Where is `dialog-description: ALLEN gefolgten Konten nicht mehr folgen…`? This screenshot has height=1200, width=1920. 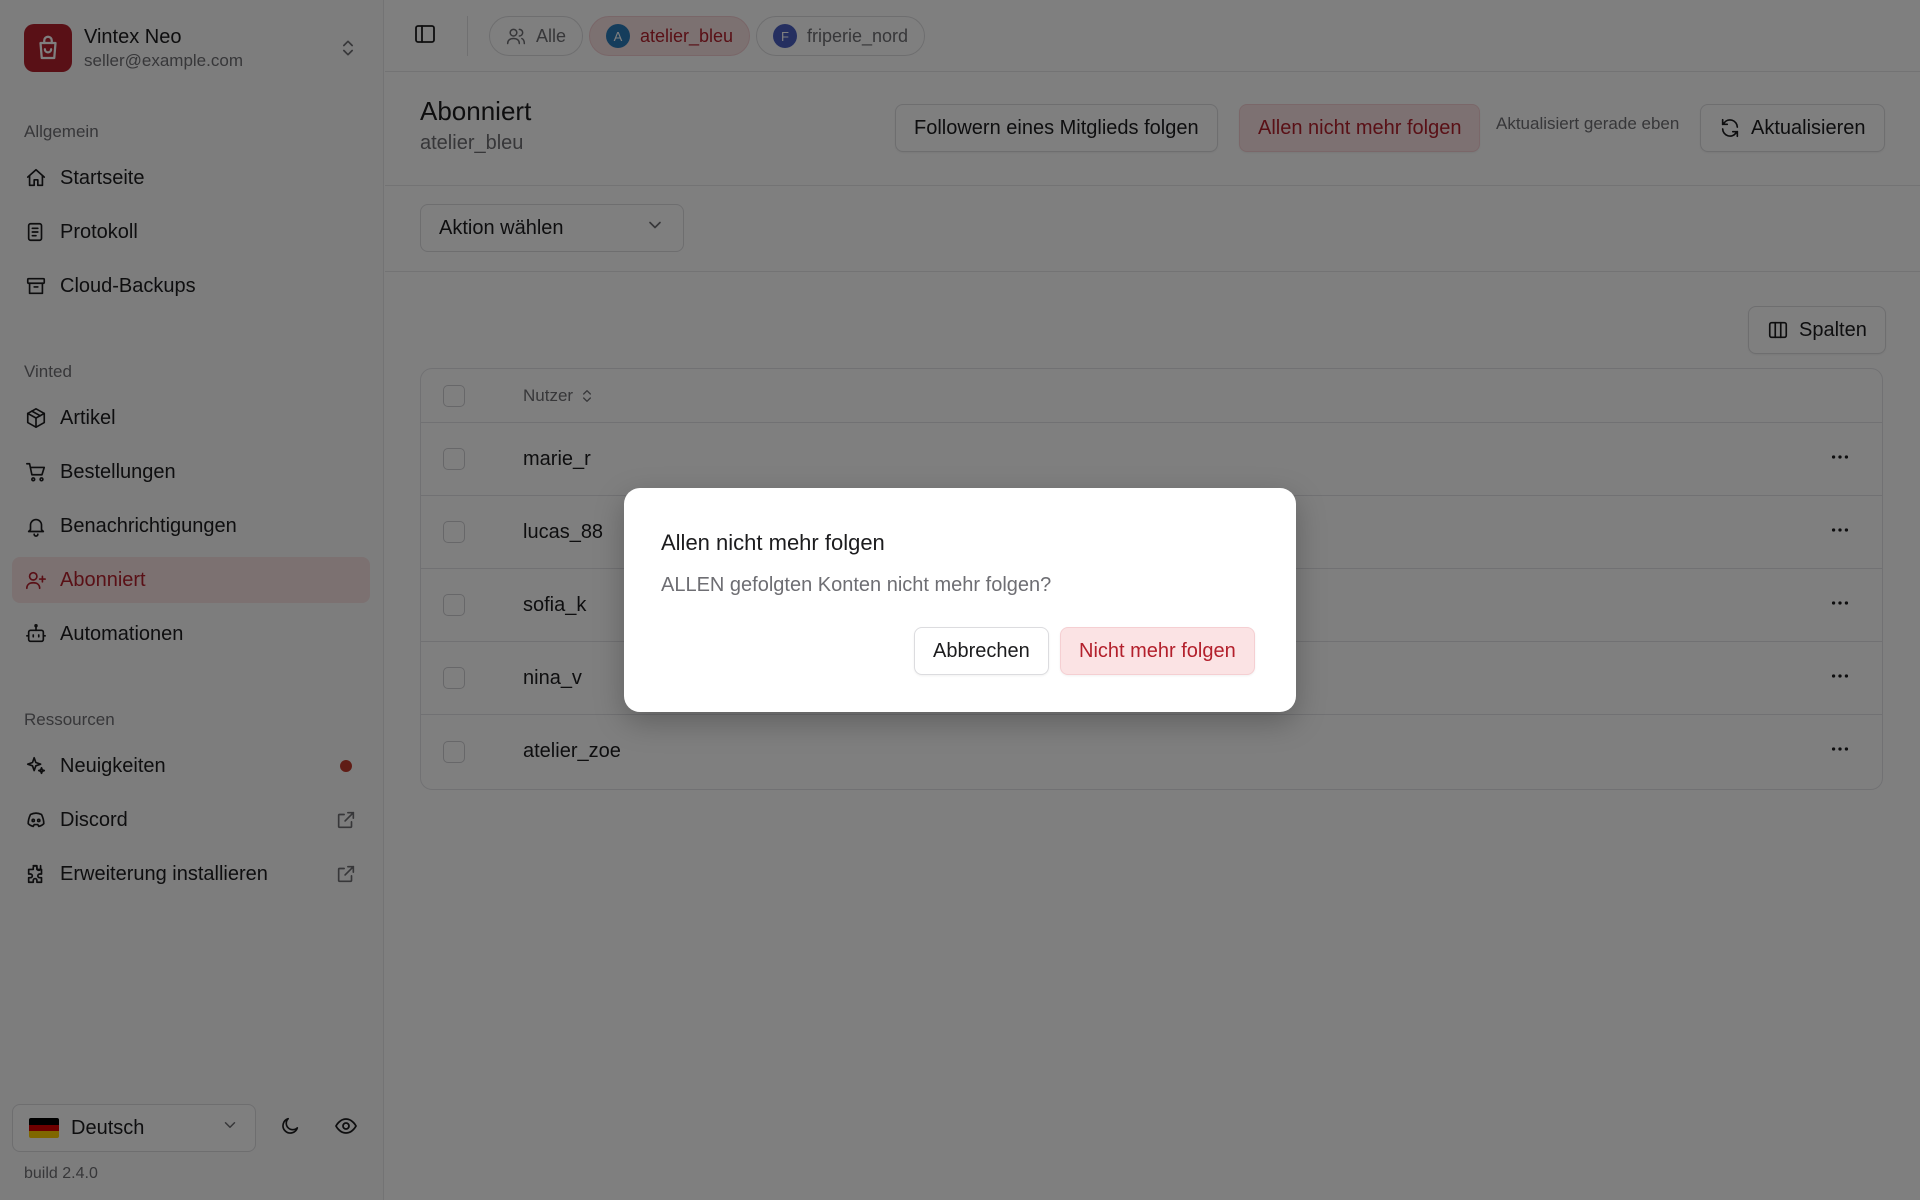
dialog-description: ALLEN gefolgten Konten nicht mehr folgen… is located at coordinates (856, 585).